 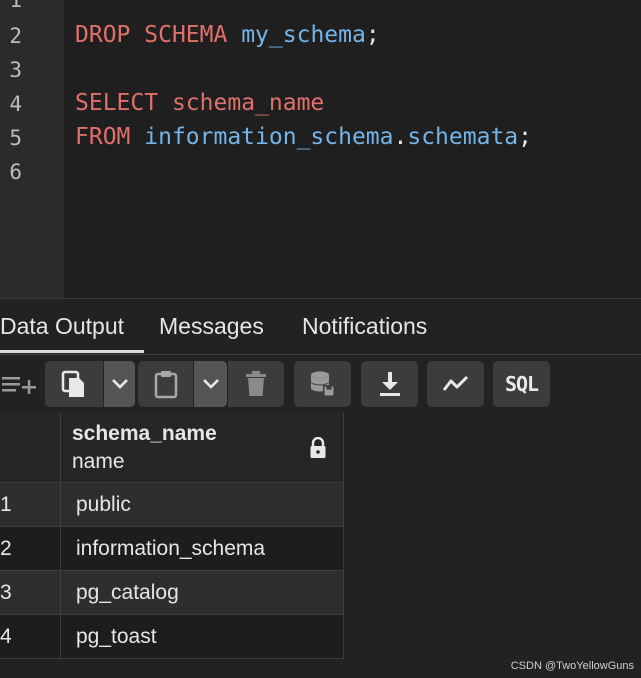 What do you see at coordinates (30, 637) in the screenshot?
I see `row-number: 4` at bounding box center [30, 637].